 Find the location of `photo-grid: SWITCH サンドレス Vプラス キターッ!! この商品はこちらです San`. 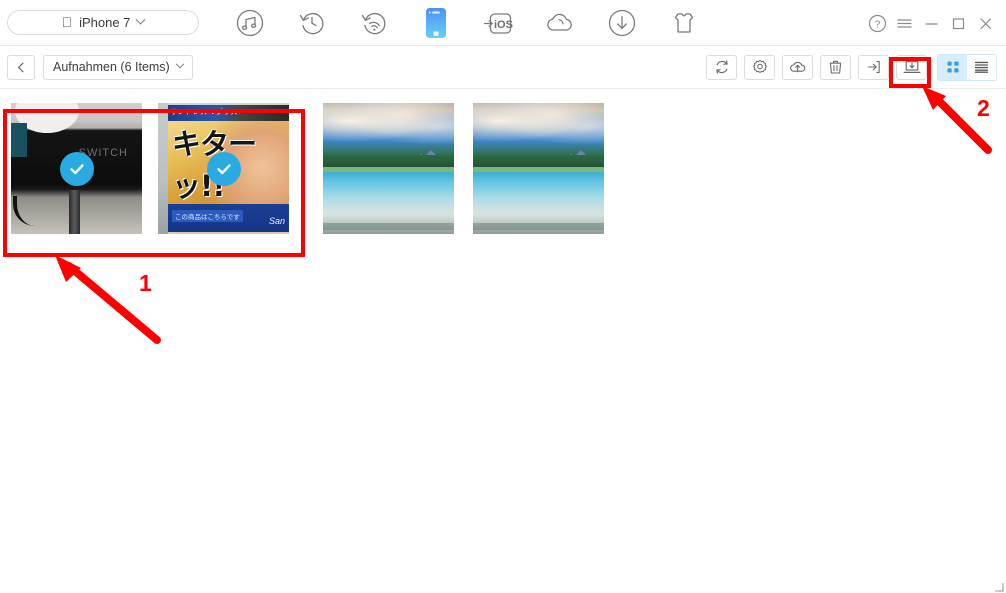

photo-grid: SWITCH サンドレス Vプラス キターッ!! この商品はこちらです San is located at coordinates (307, 168).